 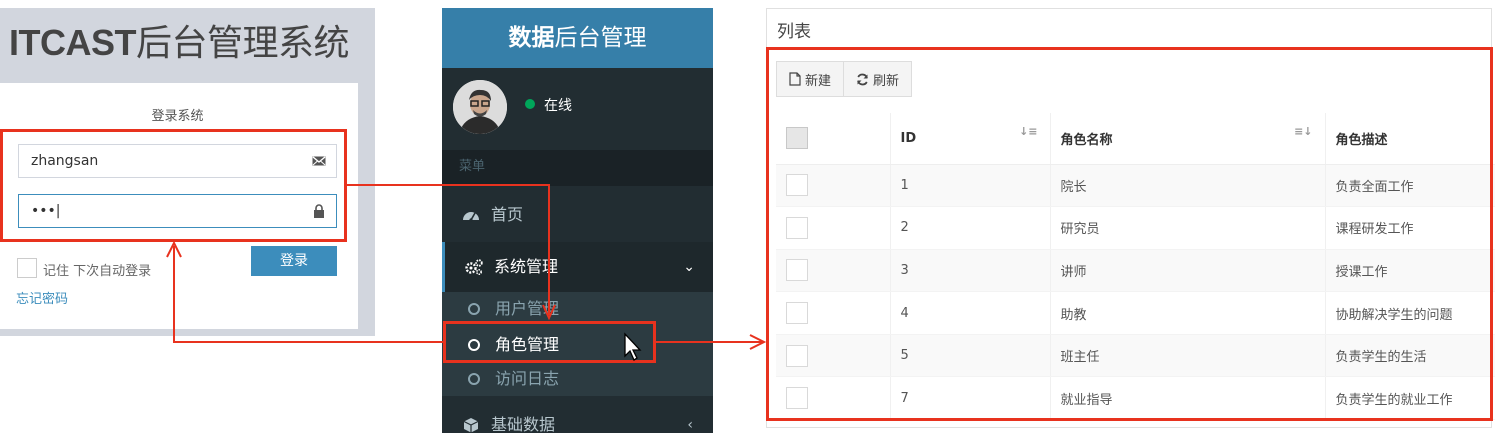 I want to click on arrow-login-to-menu, so click(x=448, y=249).